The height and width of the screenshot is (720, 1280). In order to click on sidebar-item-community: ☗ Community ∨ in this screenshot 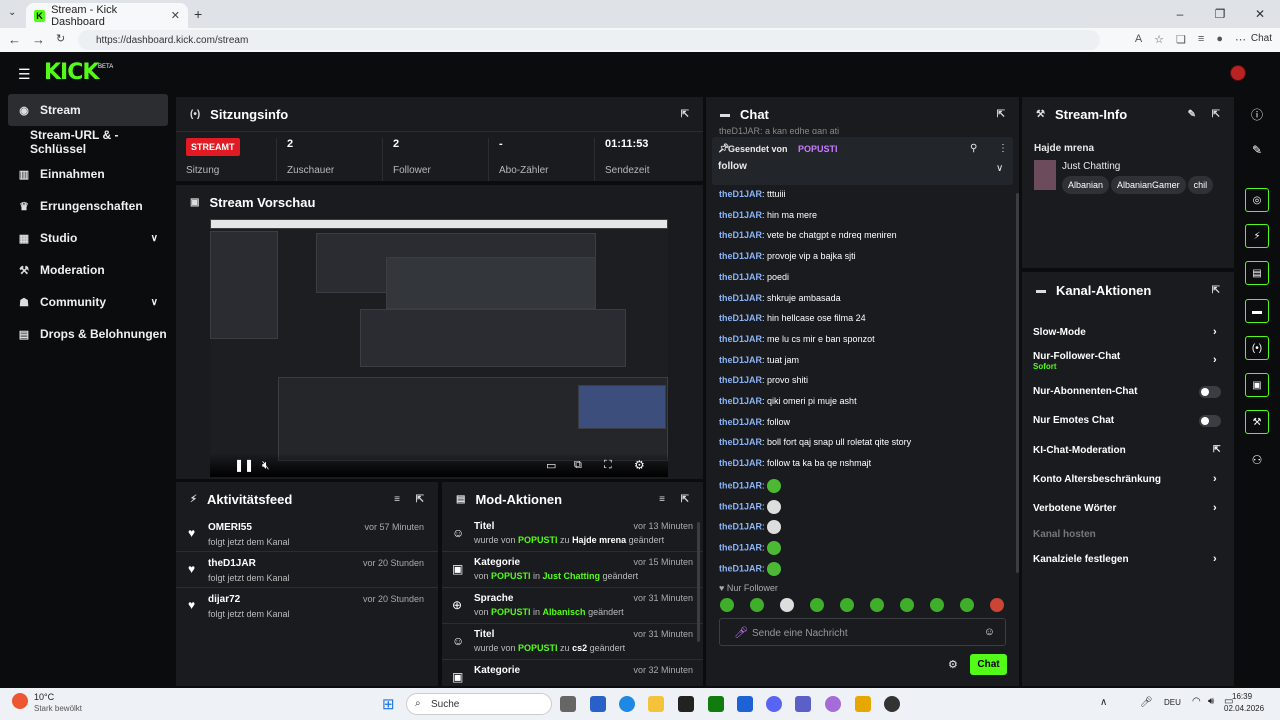, I will do `click(88, 302)`.